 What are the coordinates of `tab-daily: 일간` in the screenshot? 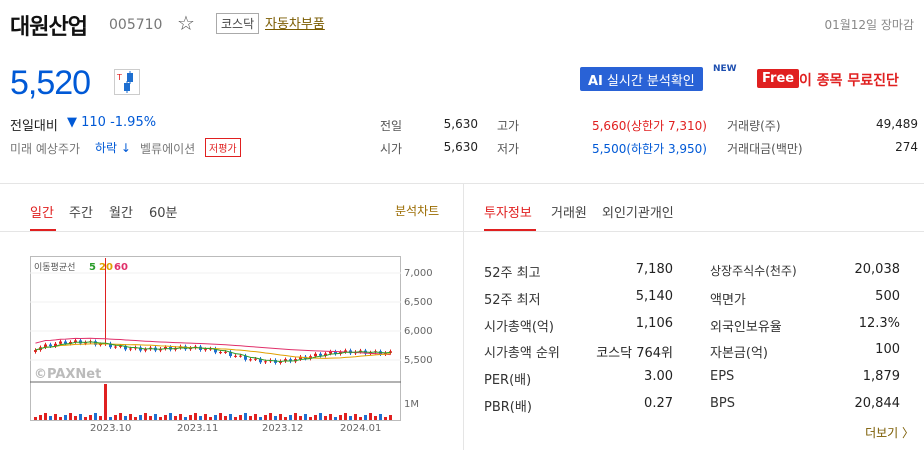 It's located at (42, 211).